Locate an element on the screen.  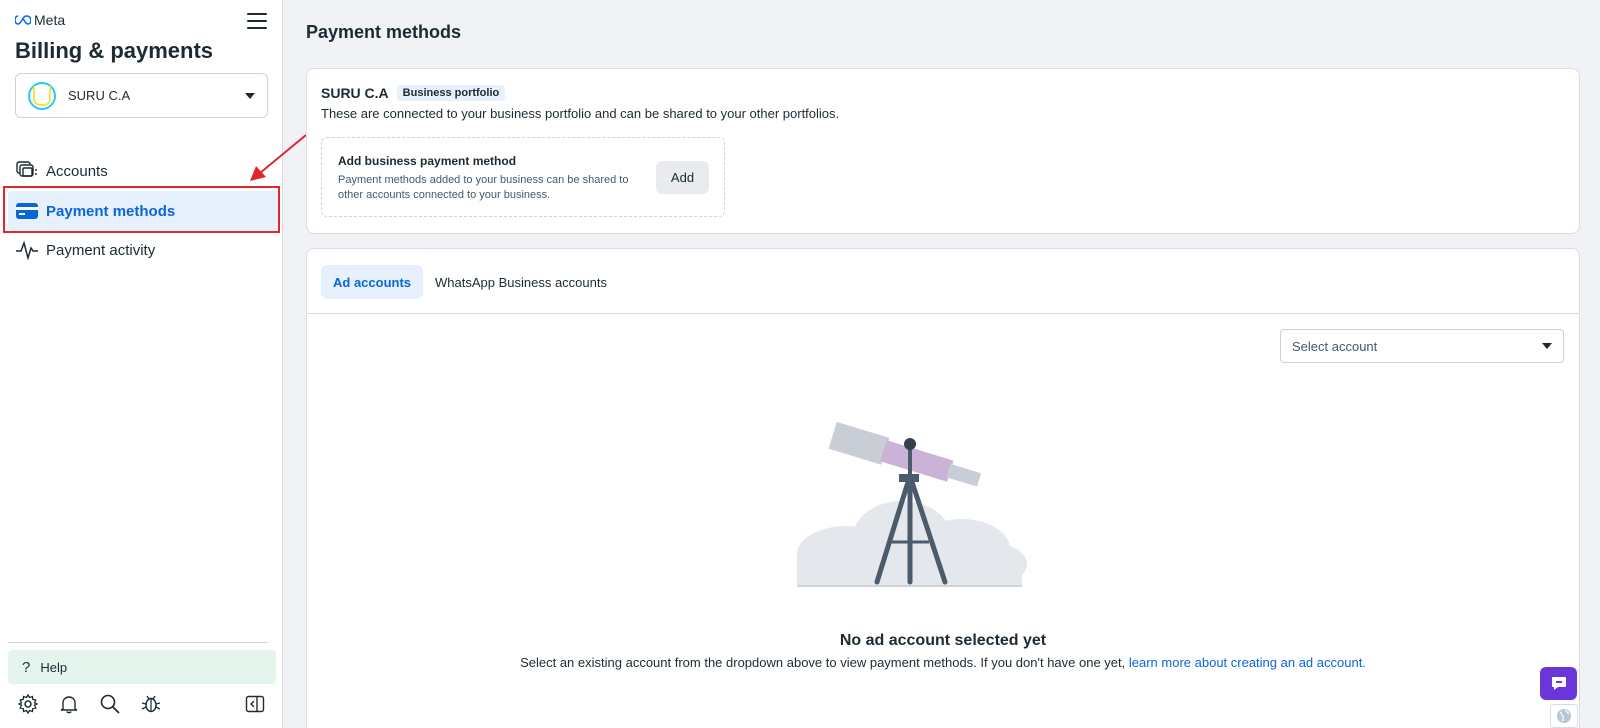
chat-button is located at coordinates (1558, 683).